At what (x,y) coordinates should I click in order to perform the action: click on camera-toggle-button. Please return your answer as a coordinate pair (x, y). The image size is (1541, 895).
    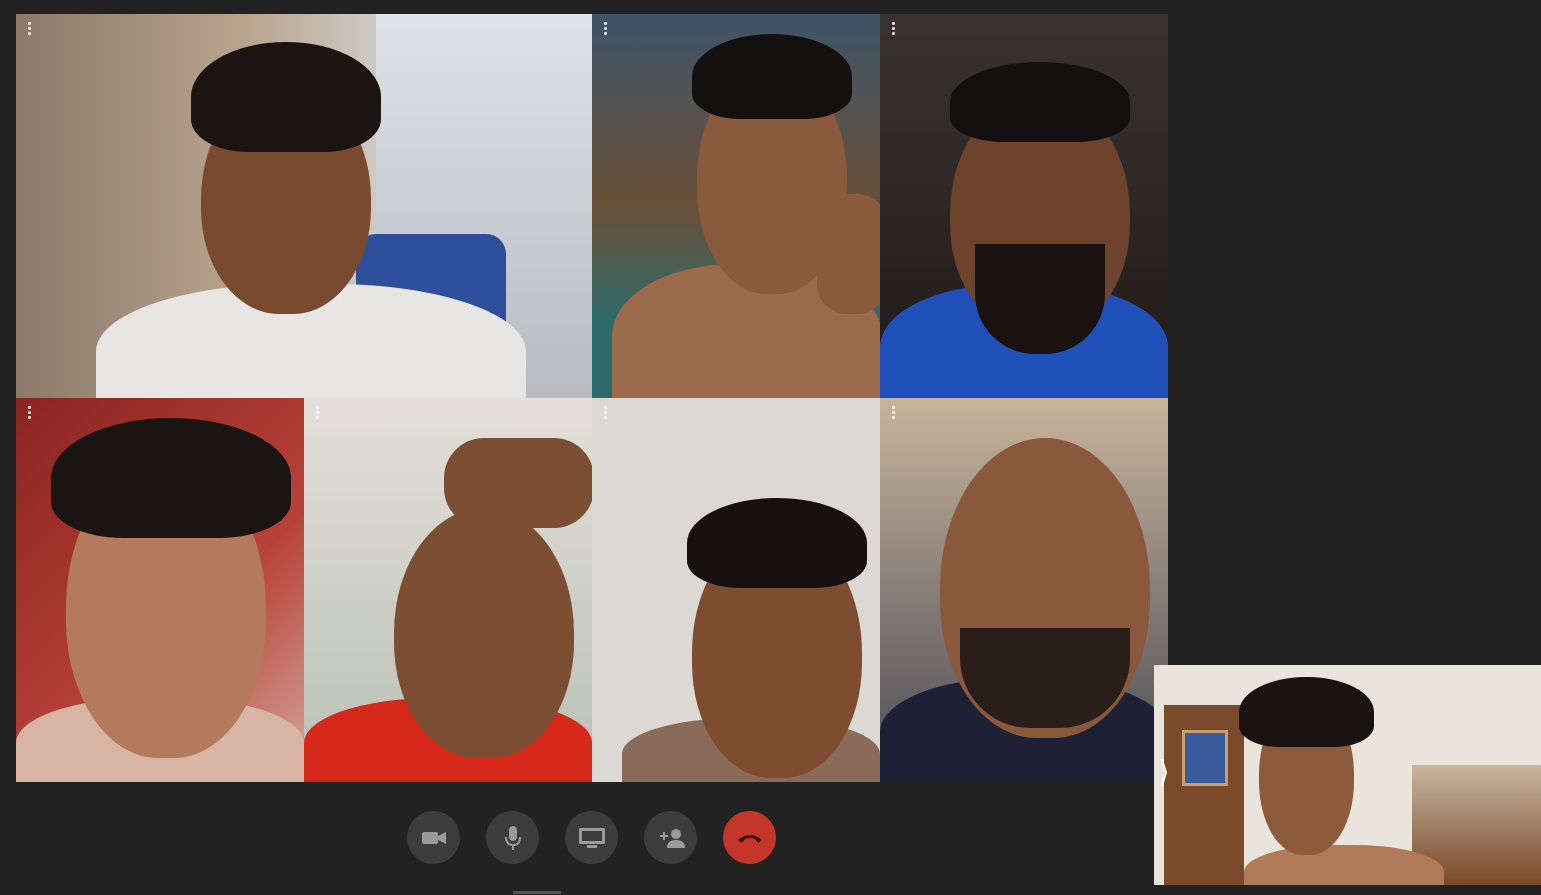
    Looking at the image, I should click on (433, 837).